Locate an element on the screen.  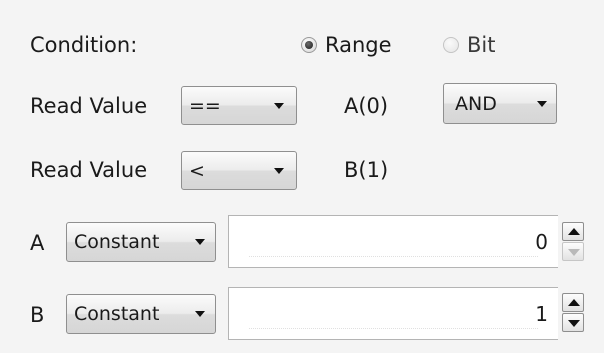
operand-label-a: A(0) is located at coordinates (366, 106).